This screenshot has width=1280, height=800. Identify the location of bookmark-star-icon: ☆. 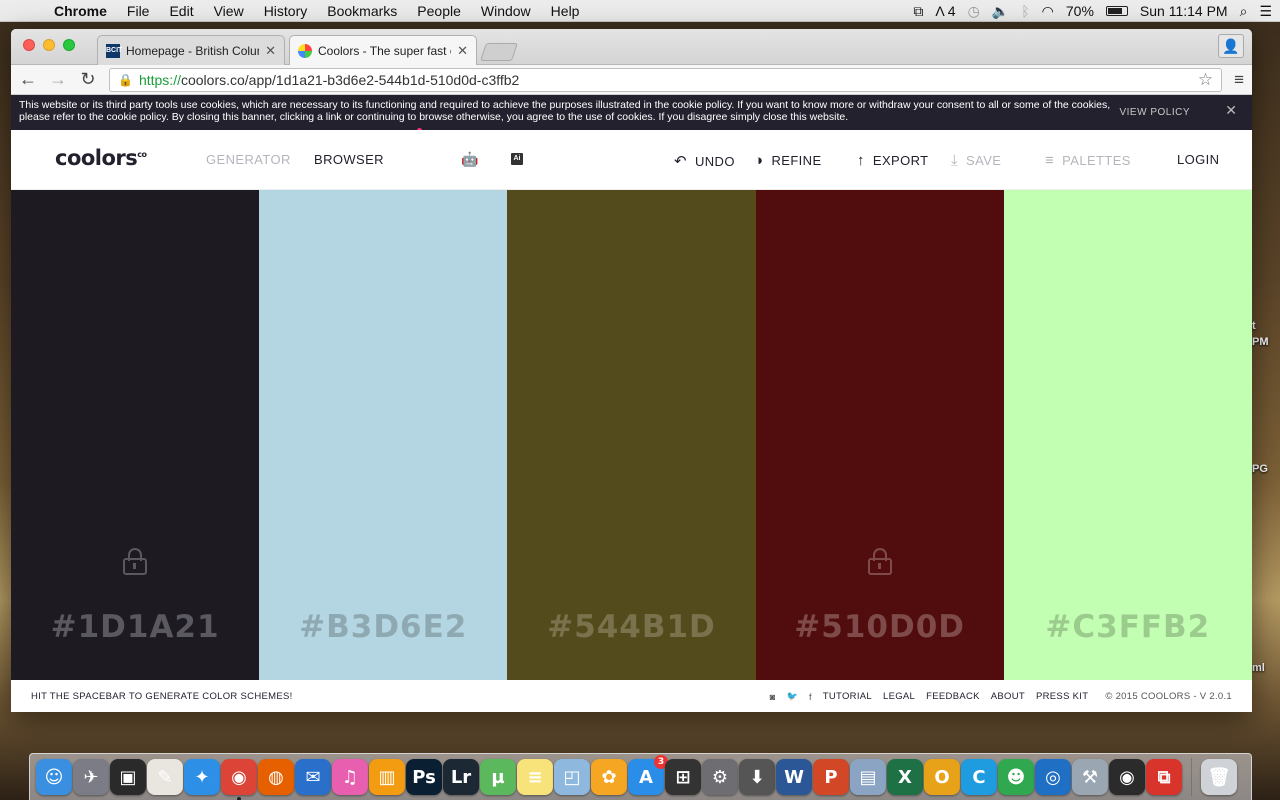
(1205, 80).